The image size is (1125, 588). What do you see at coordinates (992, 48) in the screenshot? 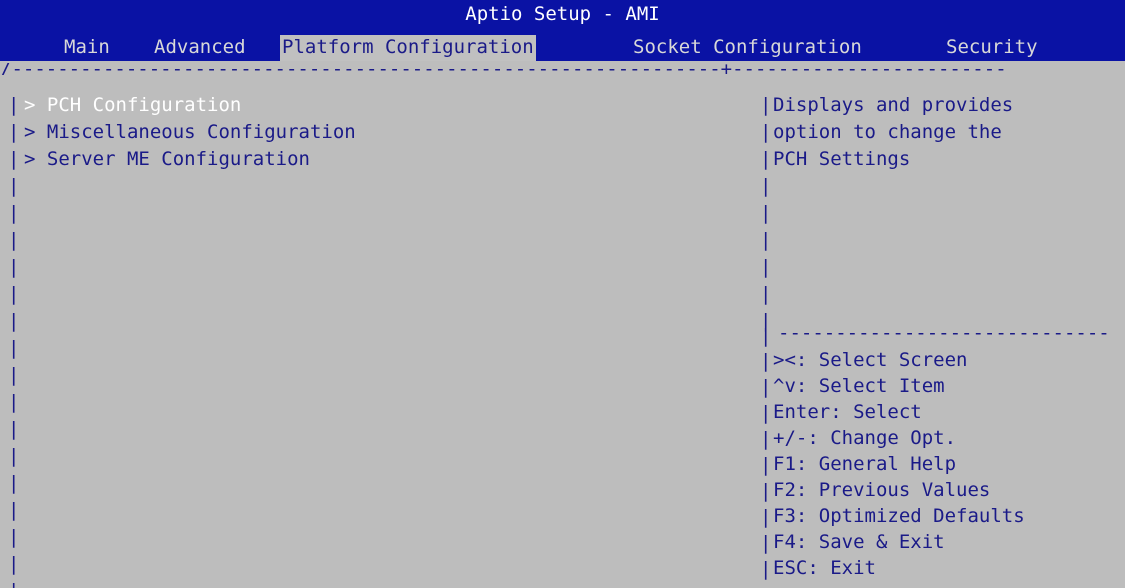
I see `tab-security: Security` at bounding box center [992, 48].